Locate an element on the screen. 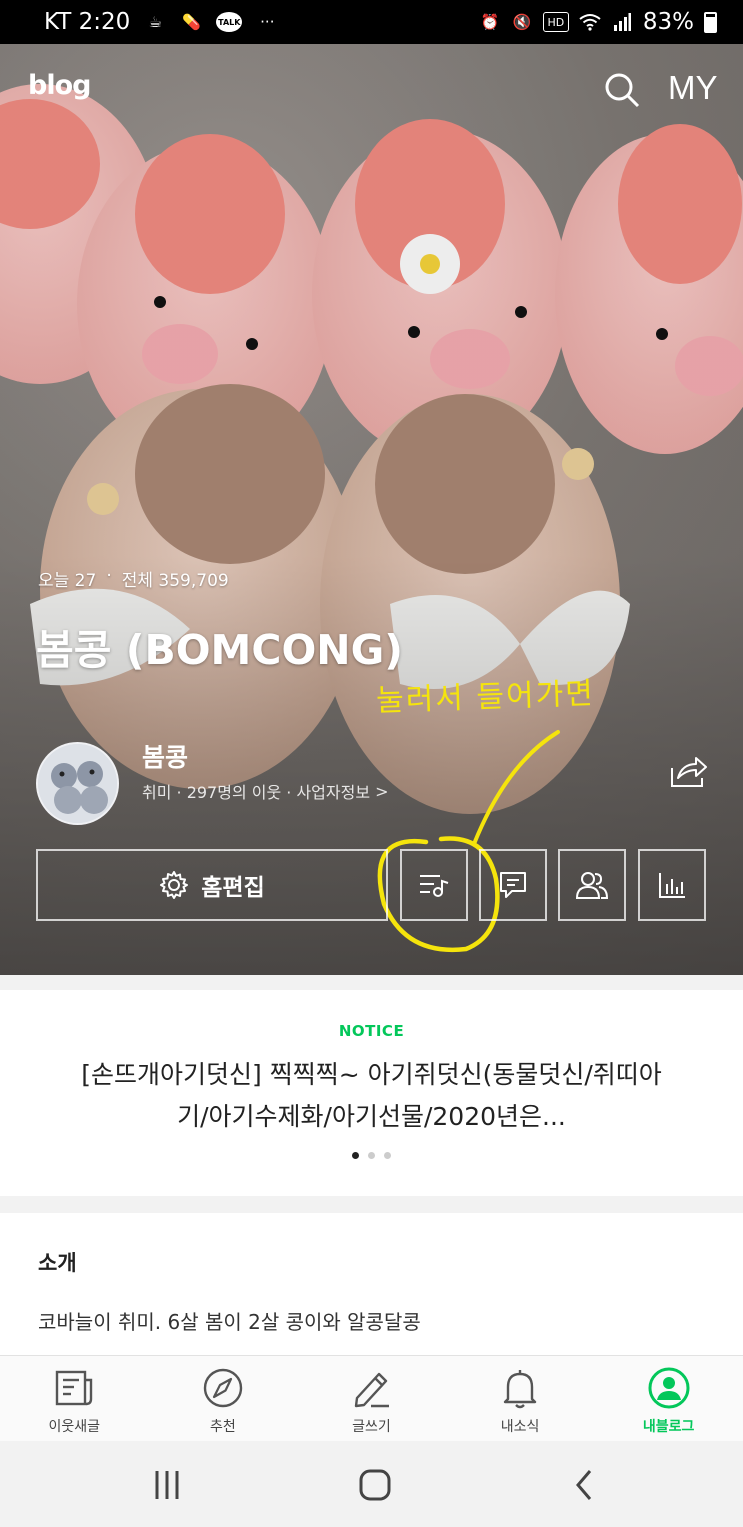 This screenshot has height=1527, width=743. blog-title: 봄콩 (BOMCONG) is located at coordinates (220, 650).